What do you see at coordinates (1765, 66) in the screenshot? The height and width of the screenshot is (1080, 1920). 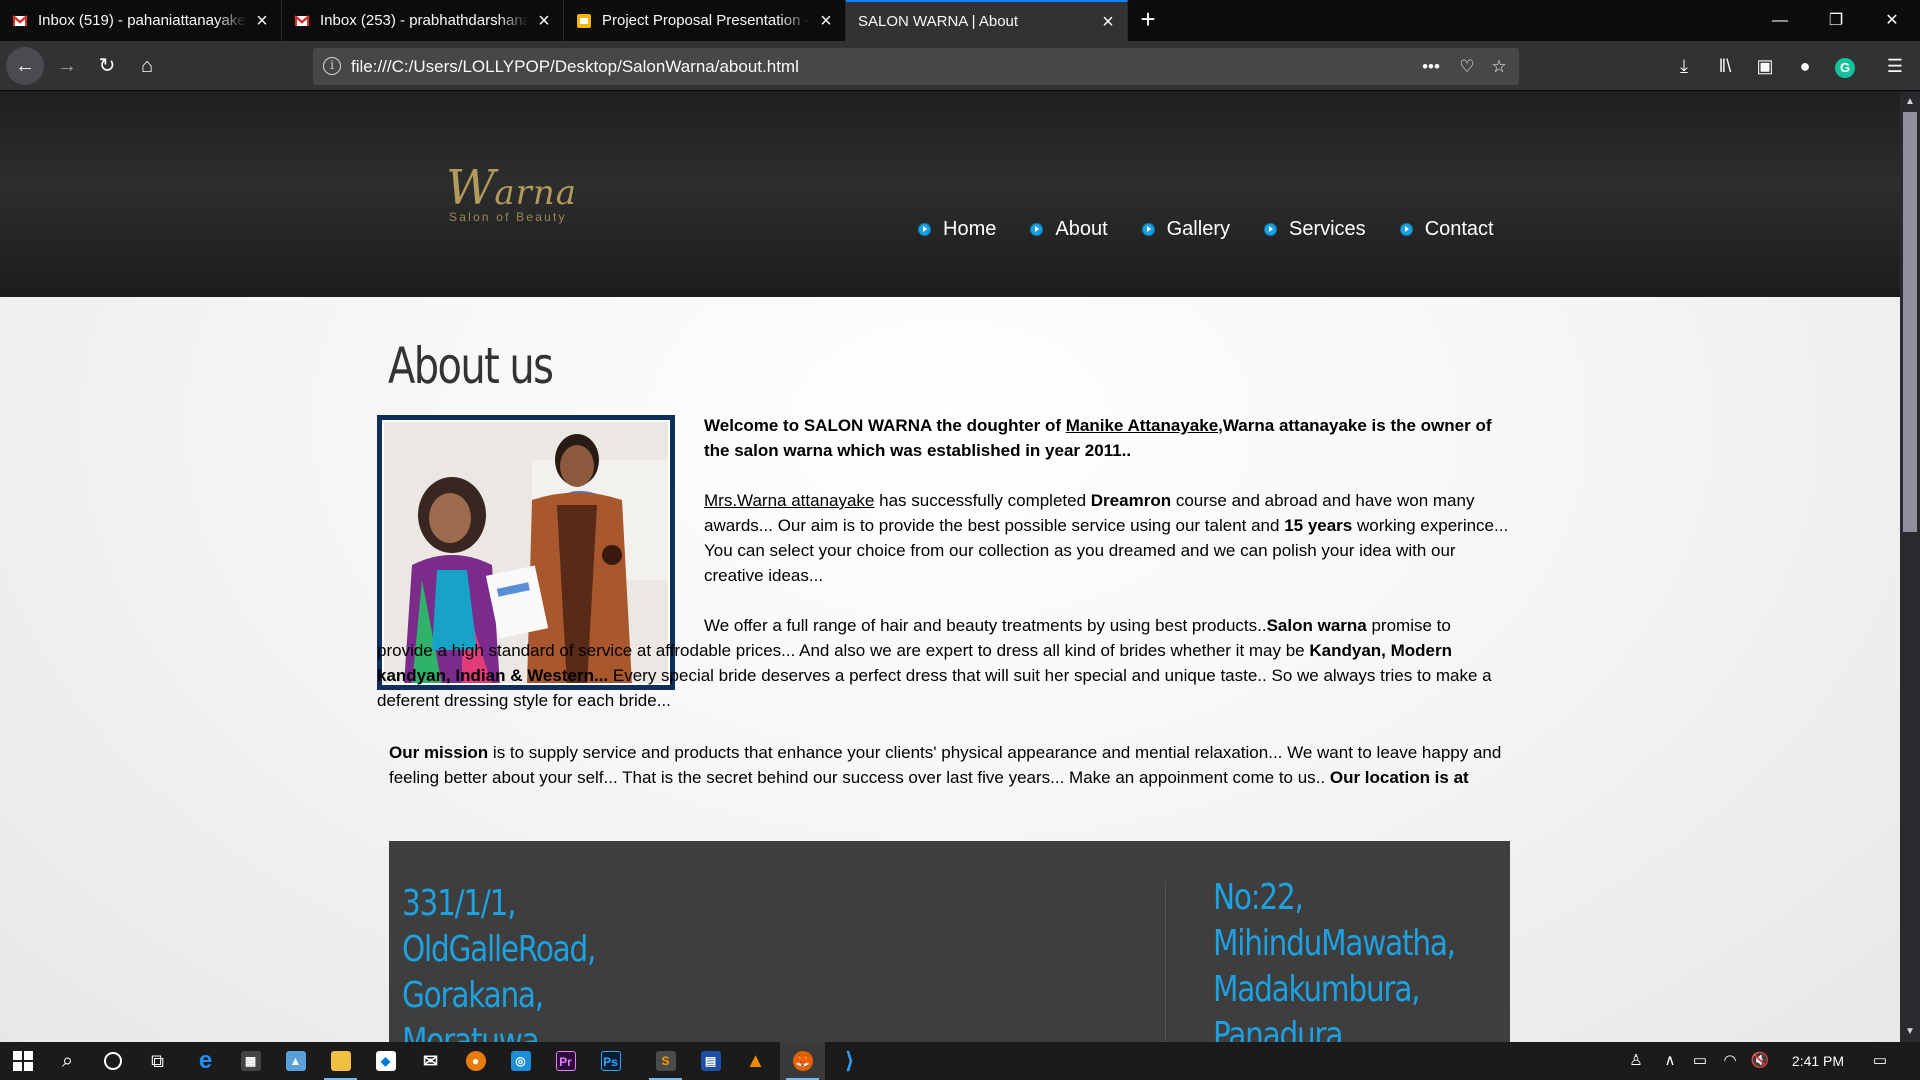 I see `sidebar-icon: ▣` at bounding box center [1765, 66].